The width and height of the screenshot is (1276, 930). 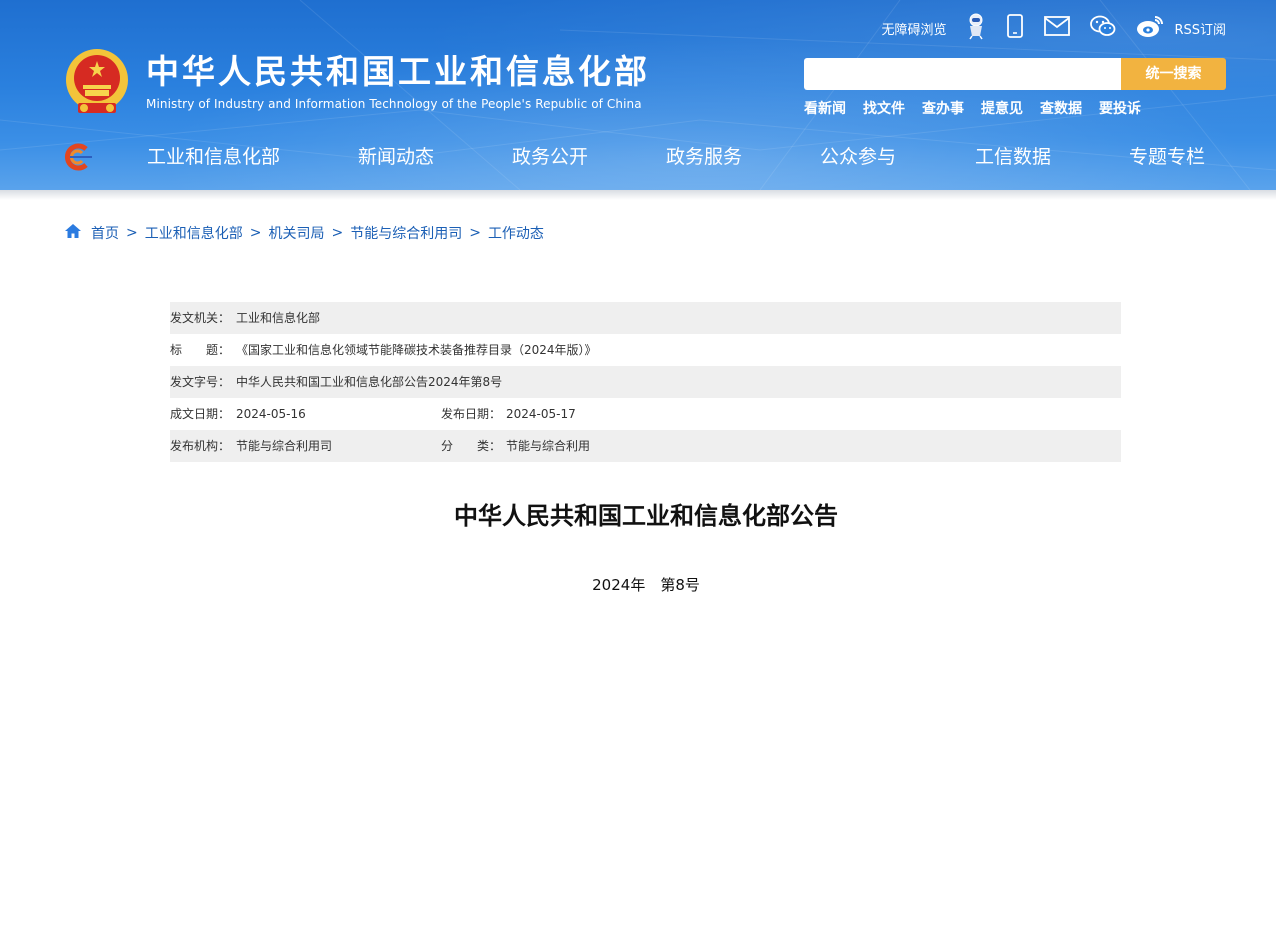 I want to click on meta-label-written-date: 成文日期：, so click(x=200, y=414).